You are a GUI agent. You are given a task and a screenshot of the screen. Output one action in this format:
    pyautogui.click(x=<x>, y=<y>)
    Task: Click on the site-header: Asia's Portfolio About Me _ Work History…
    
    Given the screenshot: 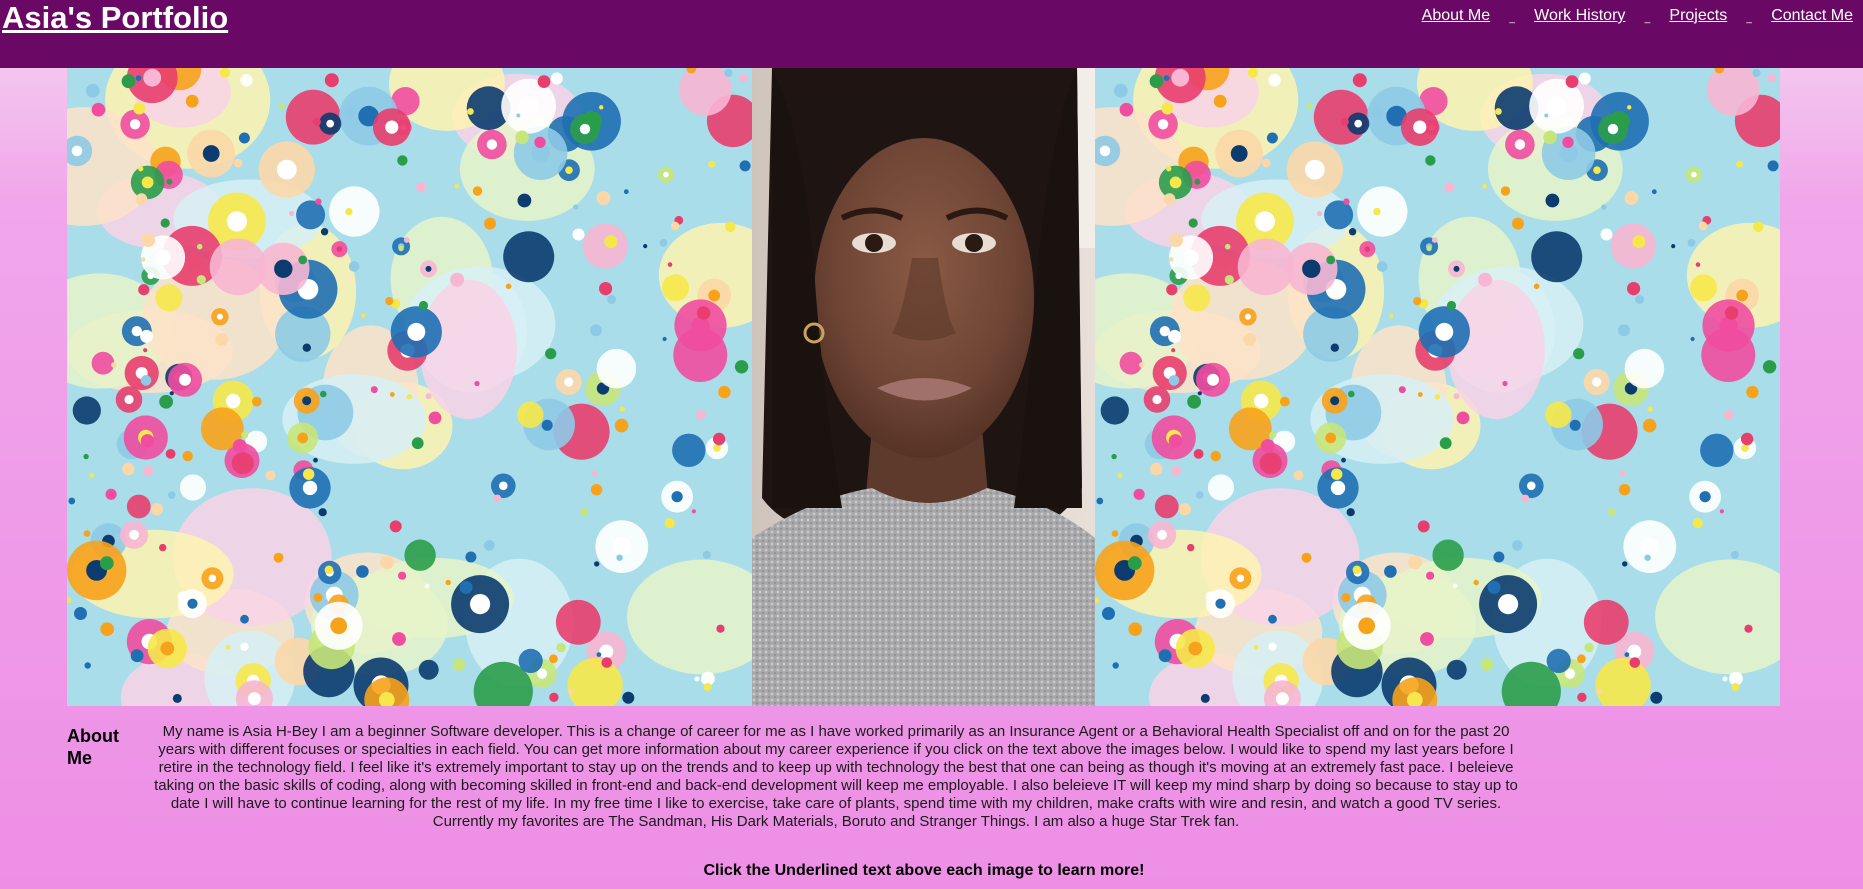 What is the action you would take?
    pyautogui.click(x=931, y=34)
    